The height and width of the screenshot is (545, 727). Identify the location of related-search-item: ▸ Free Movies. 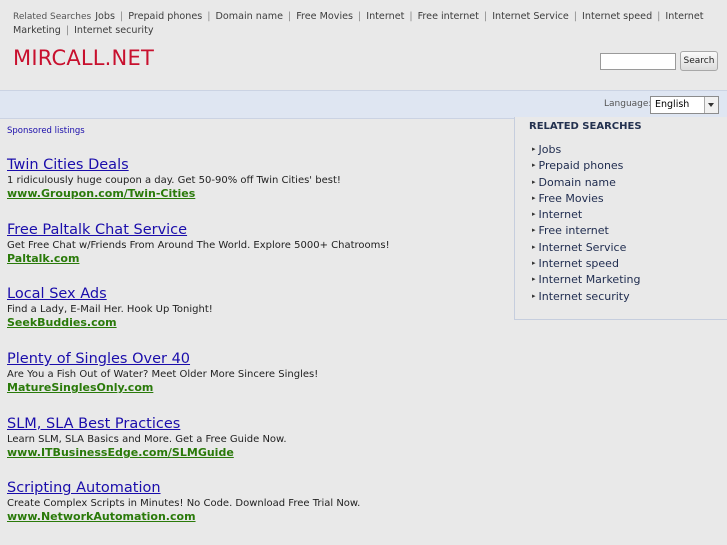
(586, 198).